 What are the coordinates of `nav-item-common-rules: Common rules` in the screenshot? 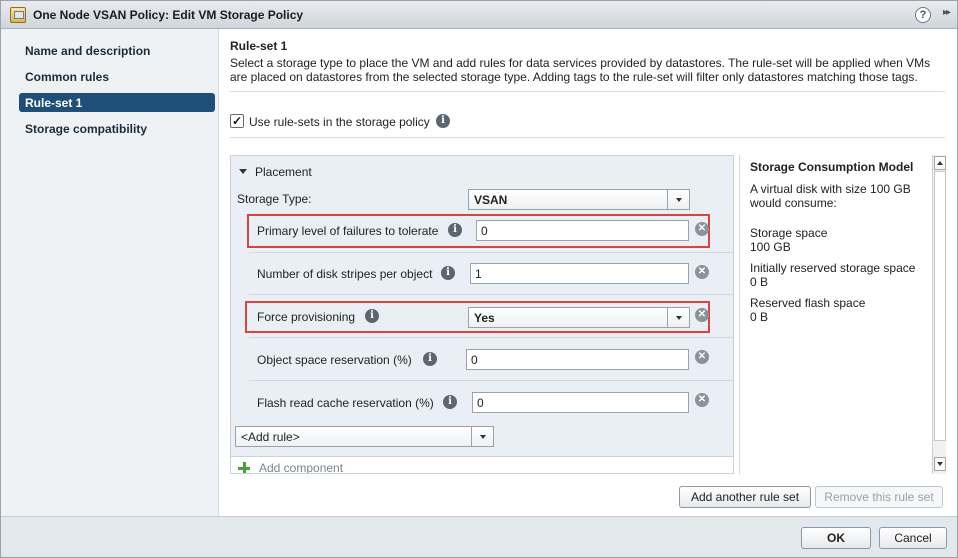 It's located at (67, 77).